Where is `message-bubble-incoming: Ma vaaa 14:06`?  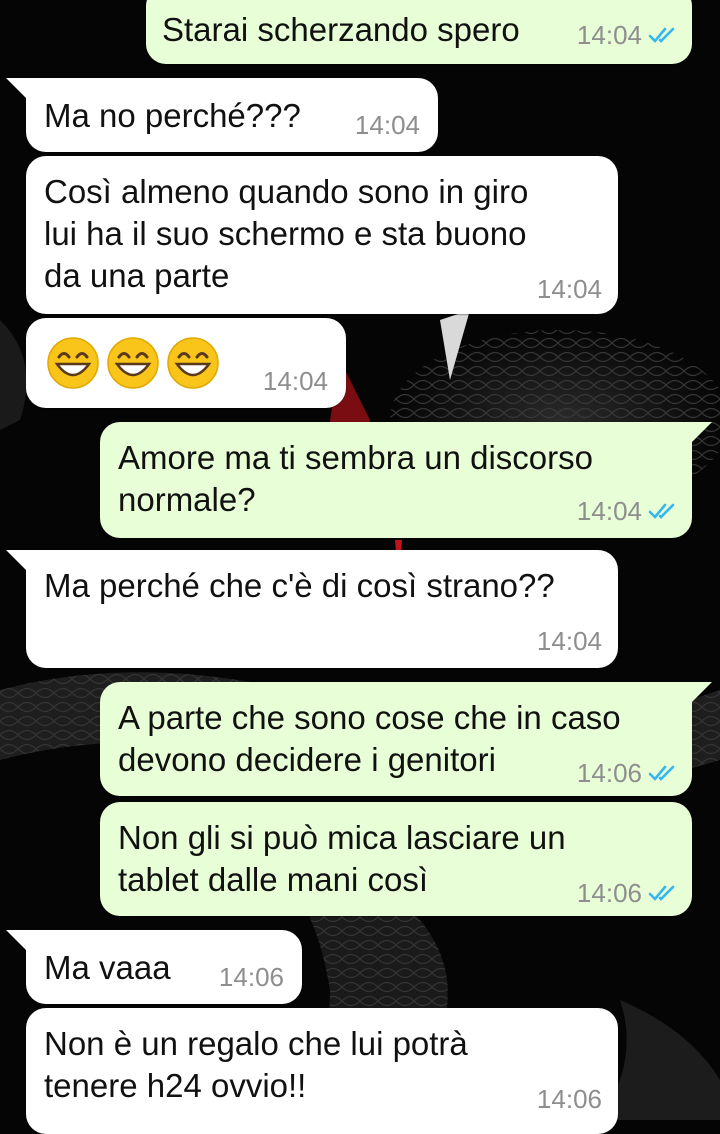
message-bubble-incoming: Ma vaaa 14:06 is located at coordinates (154, 967).